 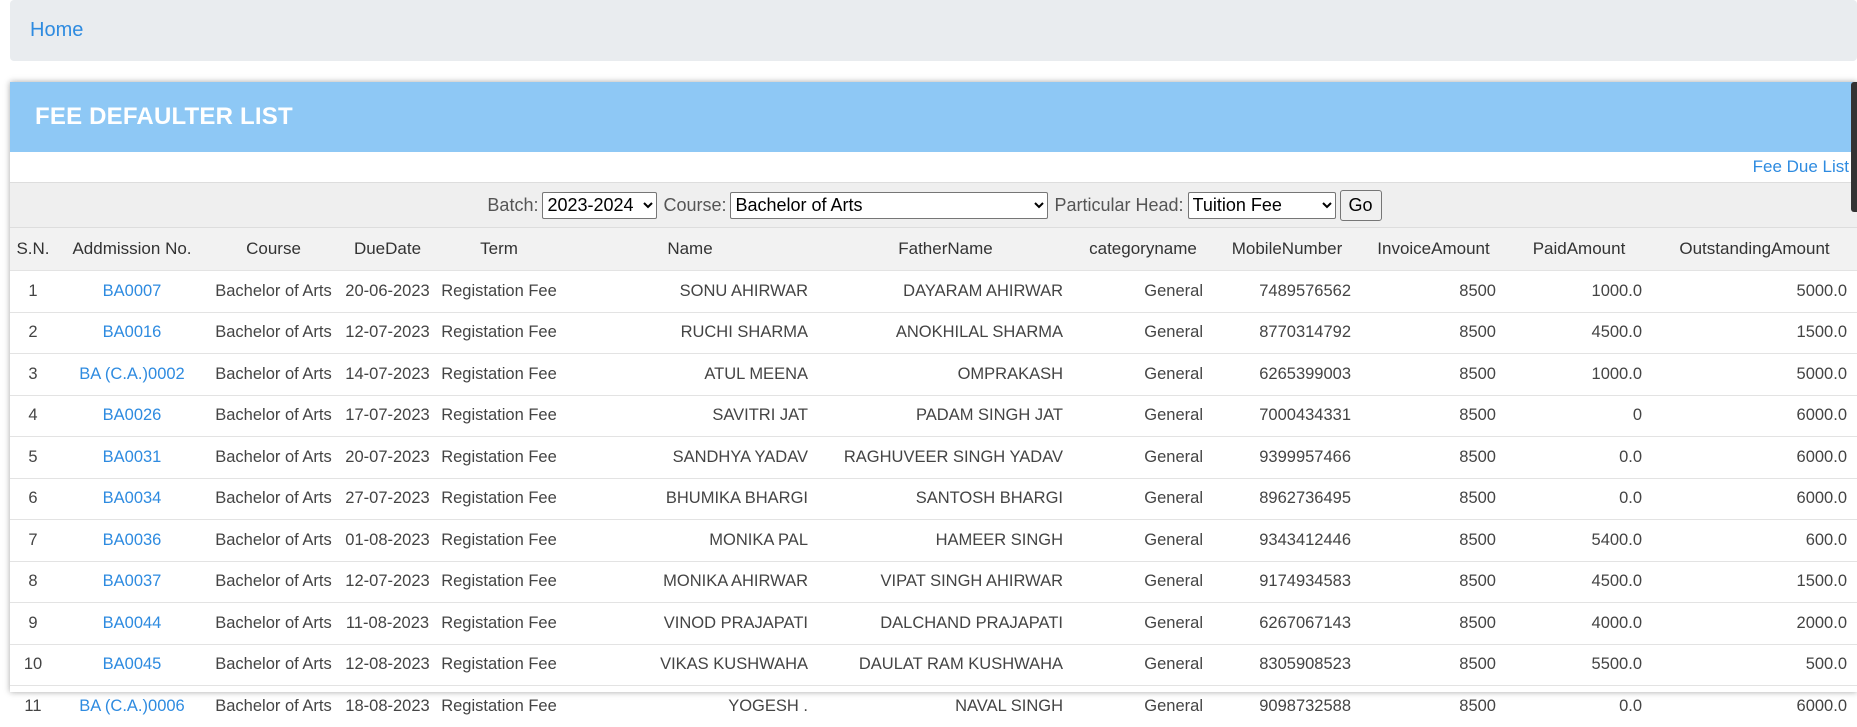 I want to click on cell-name: ATUL MEENA, so click(x=690, y=374).